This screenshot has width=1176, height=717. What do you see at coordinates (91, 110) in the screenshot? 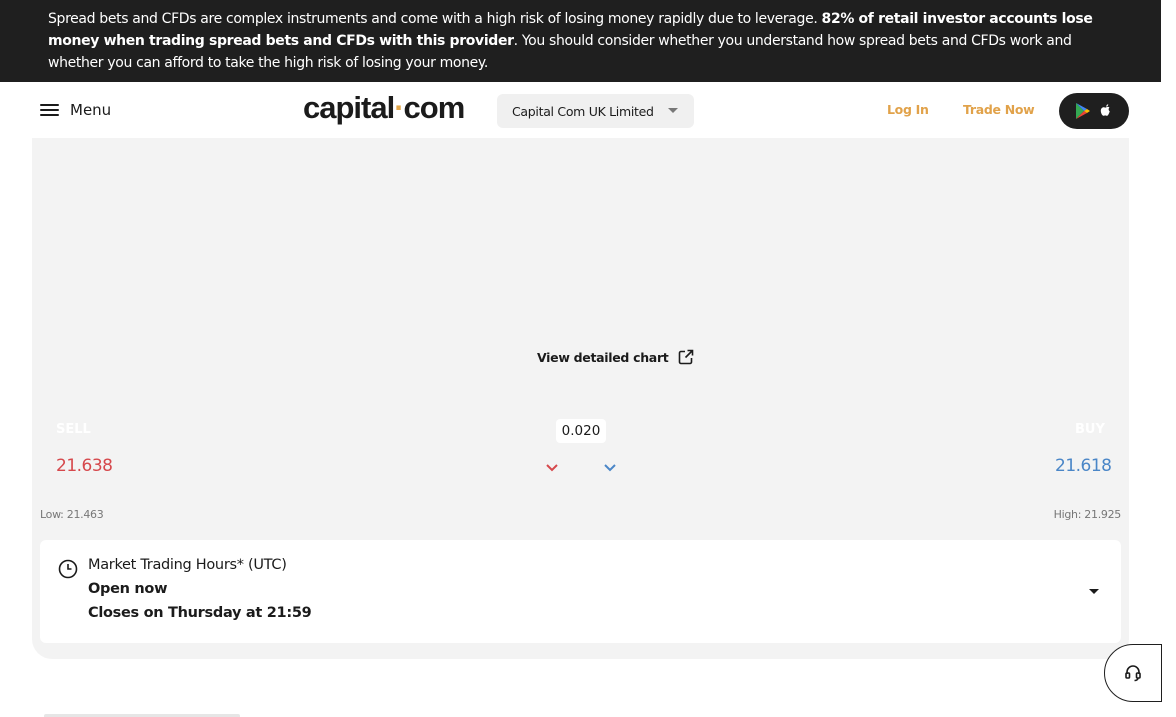
I see `menu-label: Menu` at bounding box center [91, 110].